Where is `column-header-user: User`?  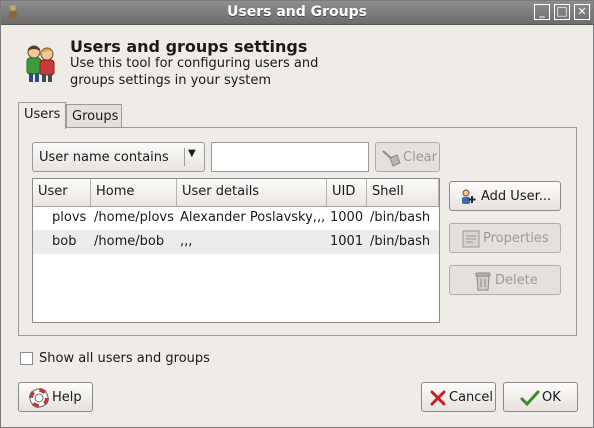 column-header-user: User is located at coordinates (62, 192).